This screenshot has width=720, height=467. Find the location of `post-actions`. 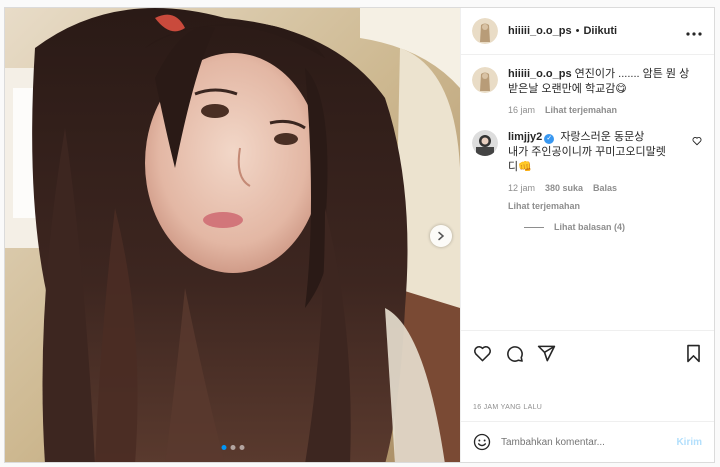

post-actions is located at coordinates (587, 353).